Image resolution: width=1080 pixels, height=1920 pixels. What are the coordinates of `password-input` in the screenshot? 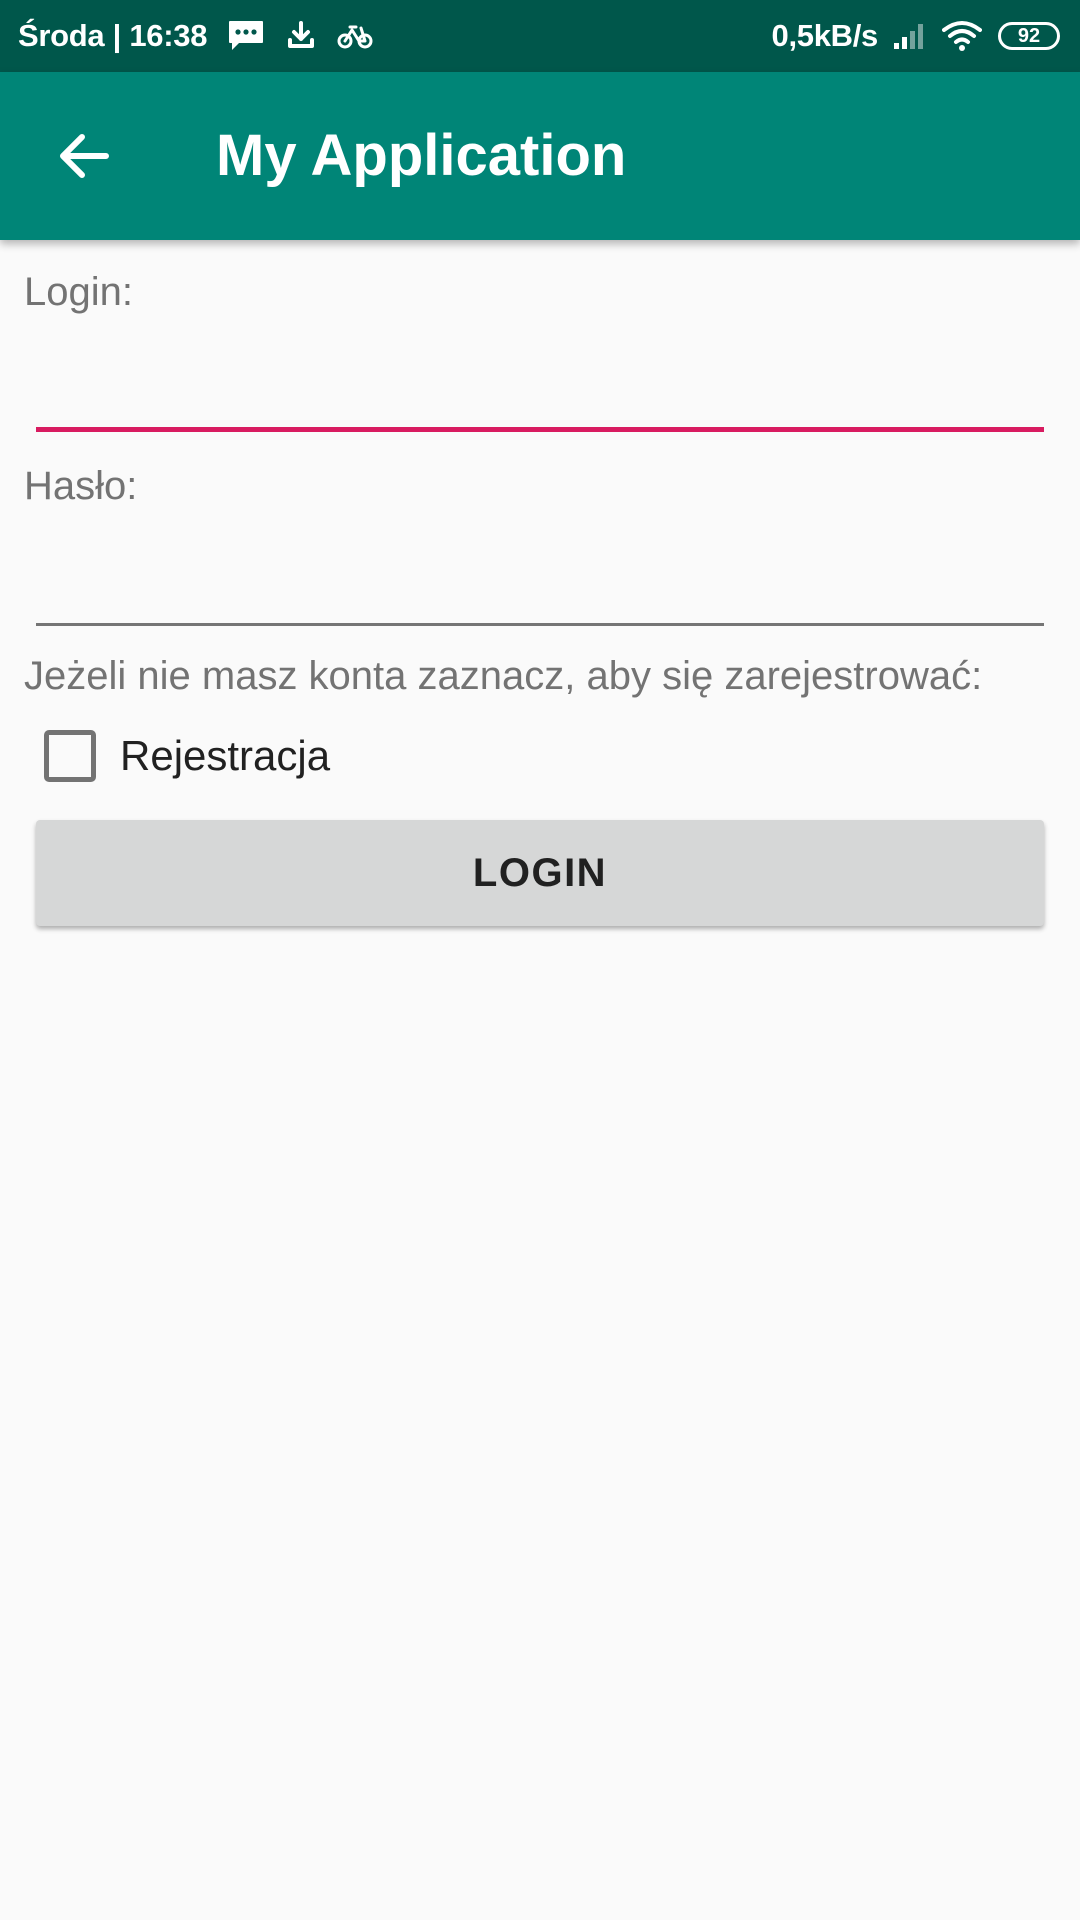 It's located at (540, 591).